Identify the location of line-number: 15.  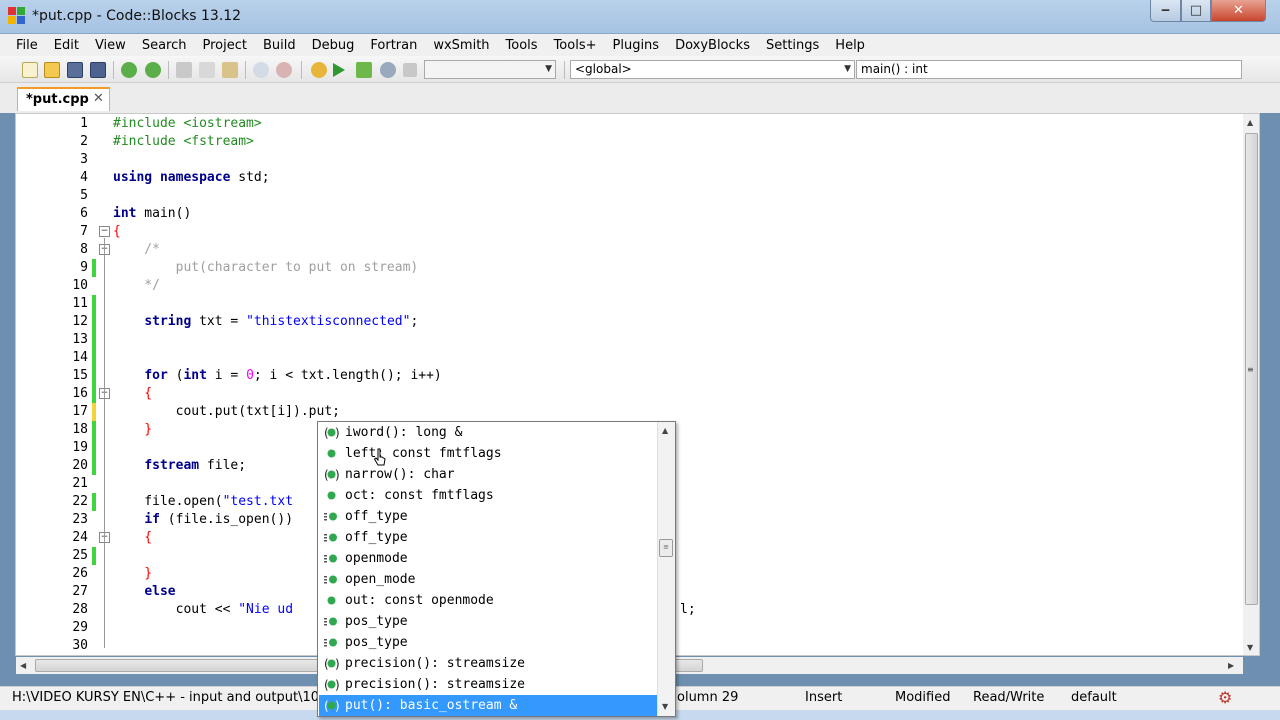
(80, 375).